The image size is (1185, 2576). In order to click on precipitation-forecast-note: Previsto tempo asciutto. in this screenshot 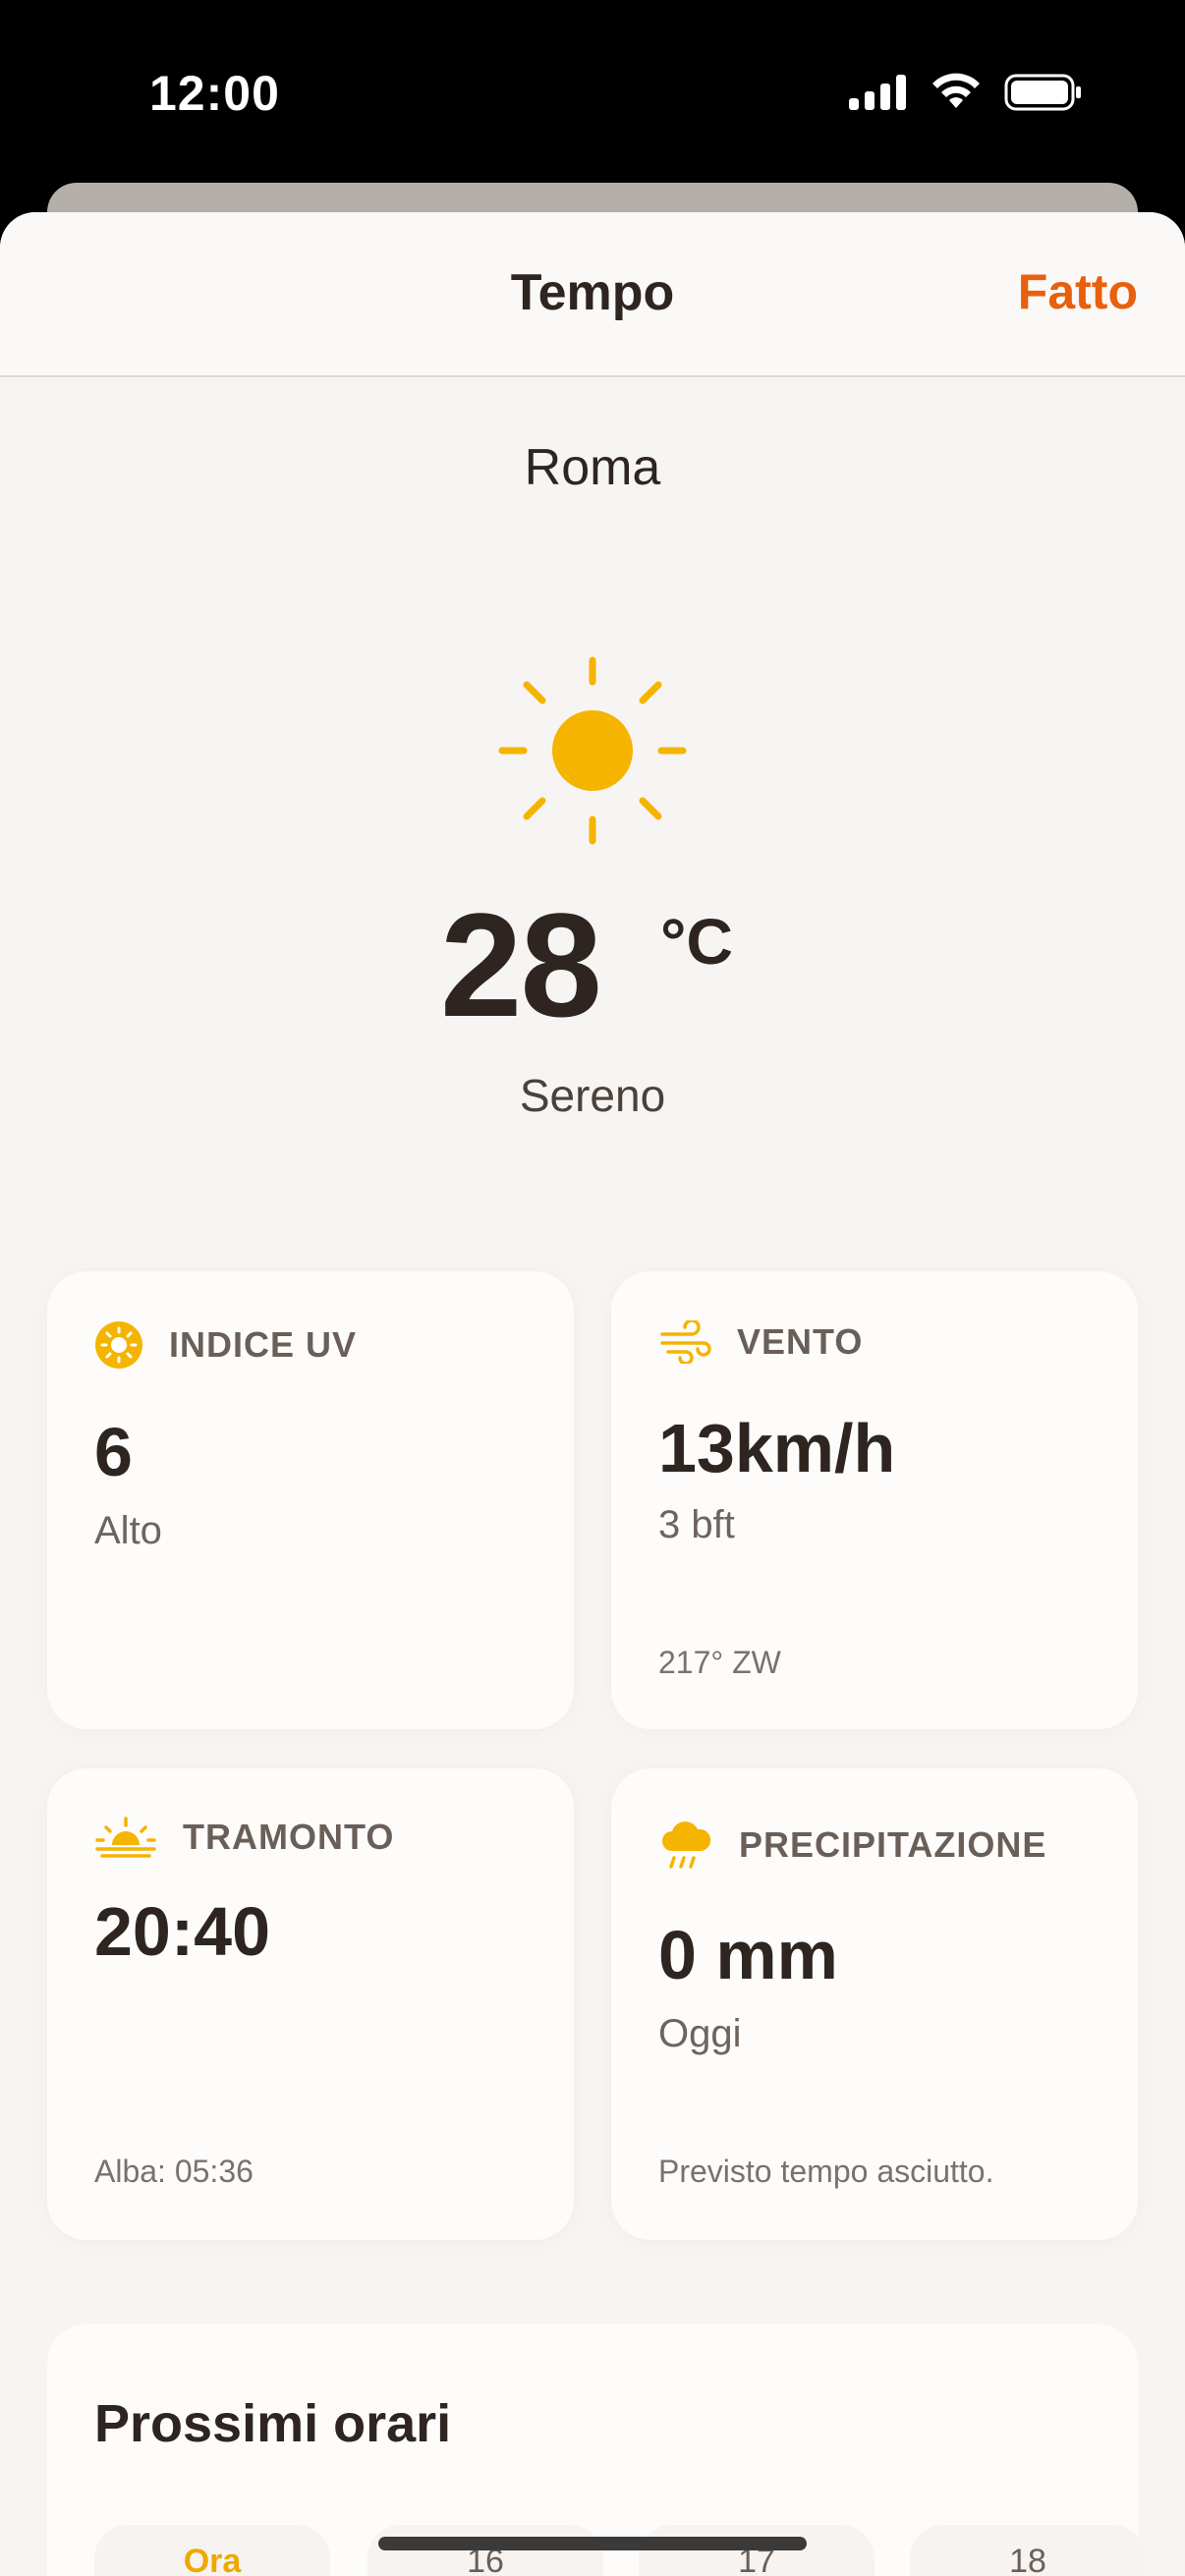, I will do `click(826, 2171)`.